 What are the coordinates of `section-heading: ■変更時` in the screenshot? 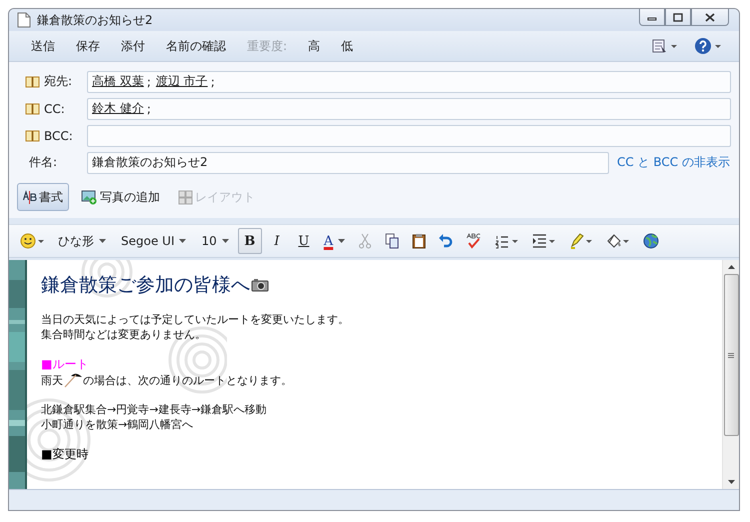 It's located at (64, 454).